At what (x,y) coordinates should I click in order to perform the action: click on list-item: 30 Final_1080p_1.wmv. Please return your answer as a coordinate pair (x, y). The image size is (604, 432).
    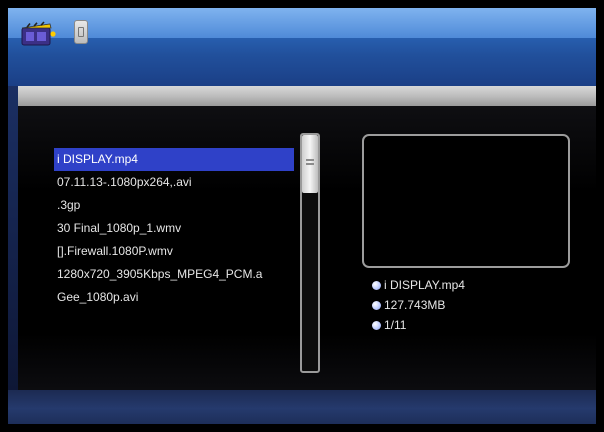
    Looking at the image, I should click on (174, 228).